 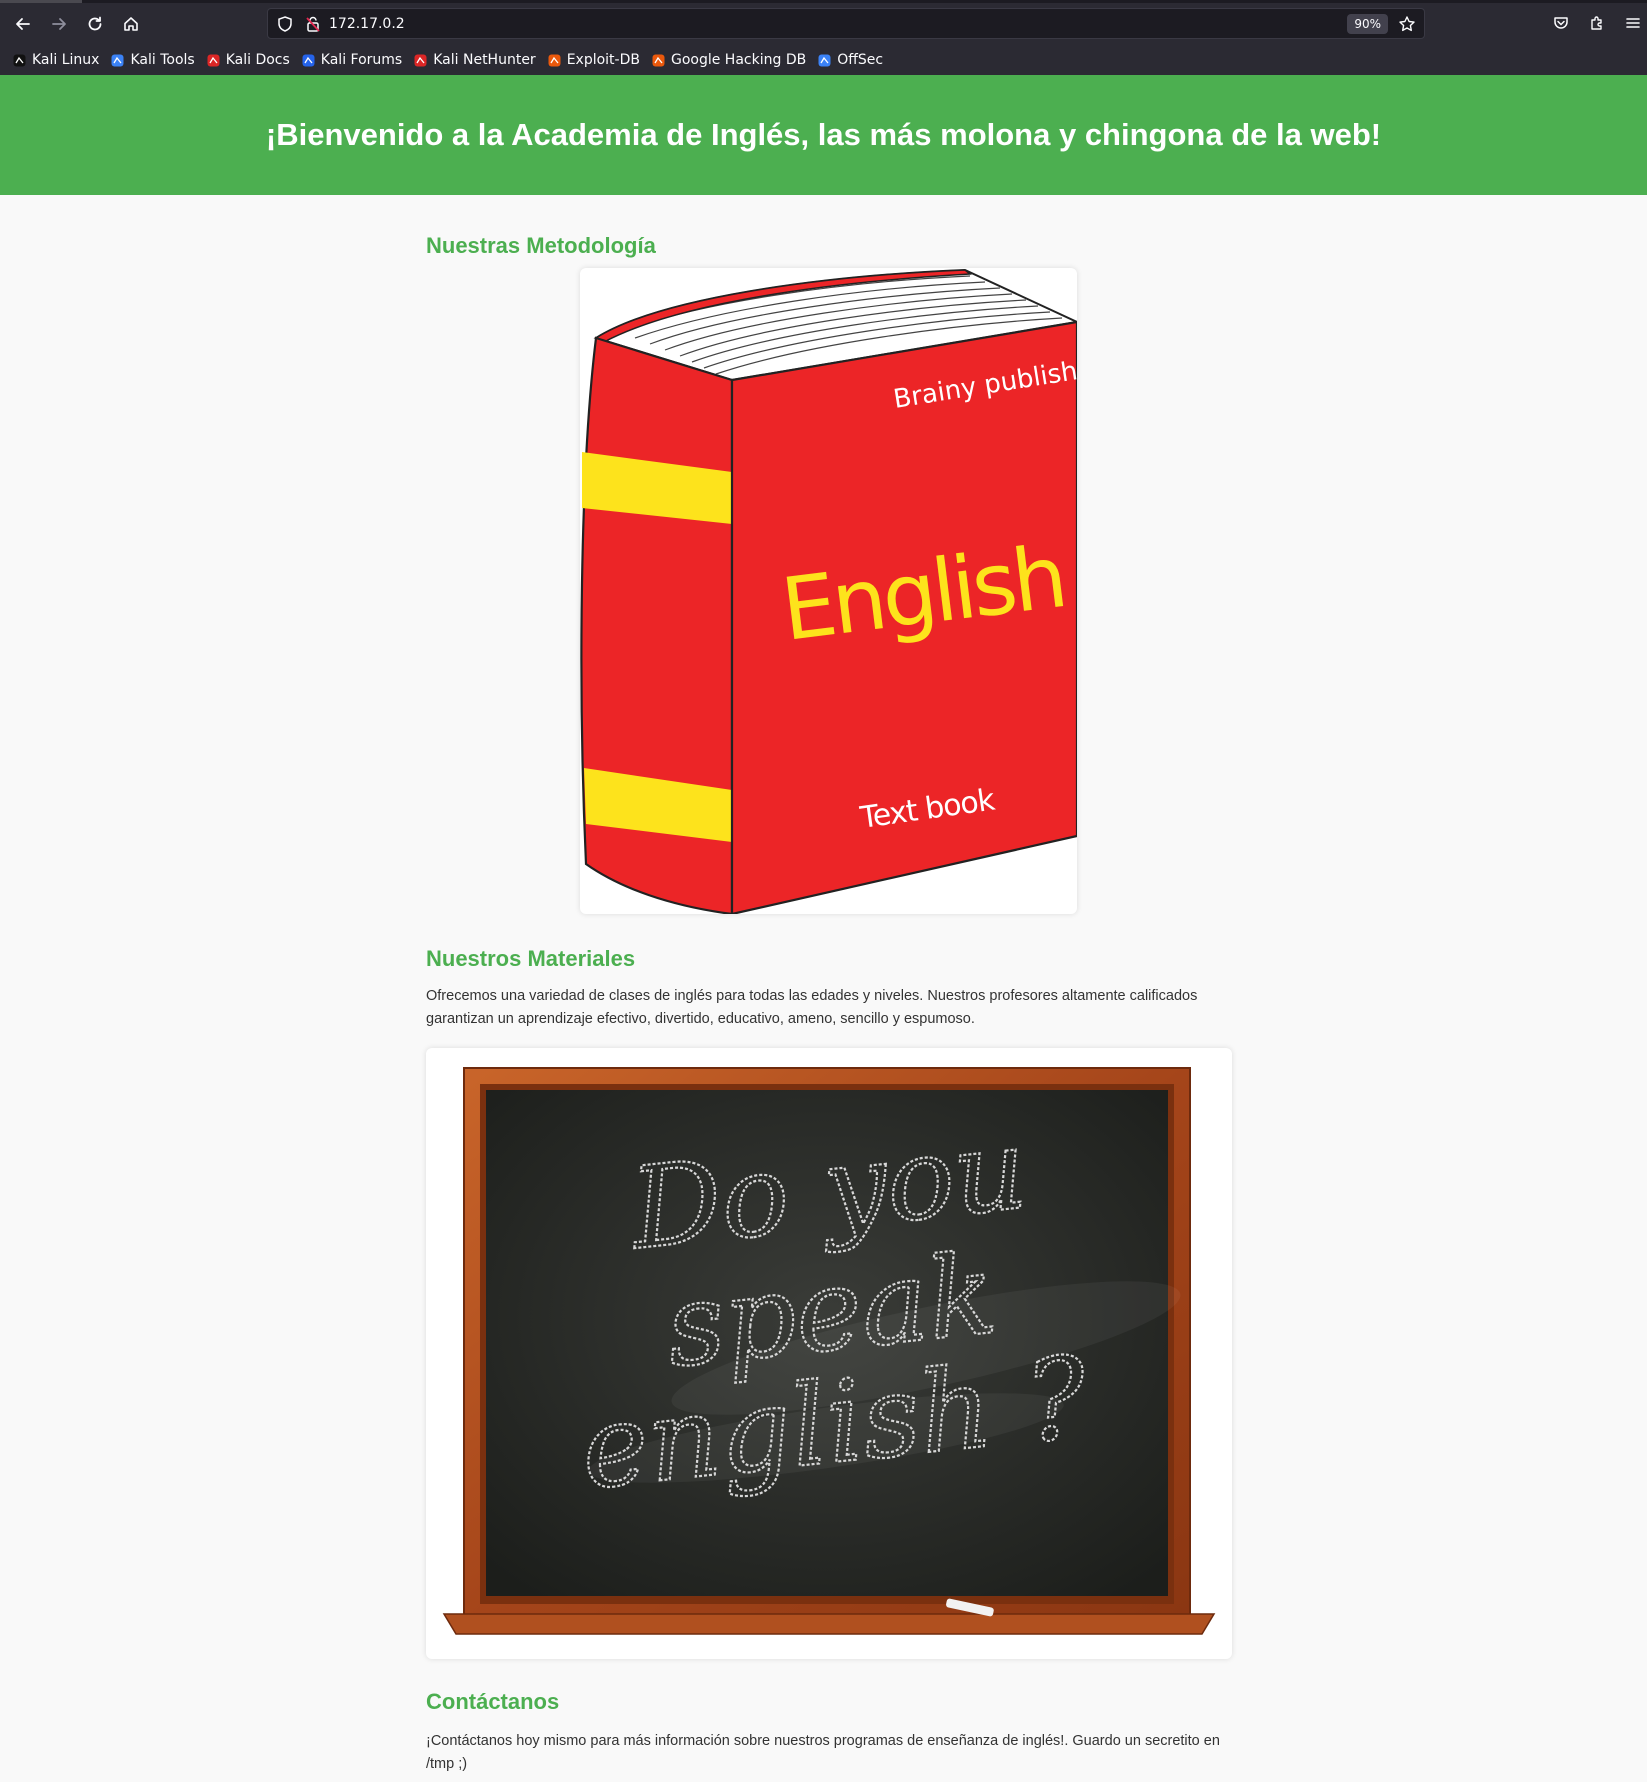 What do you see at coordinates (846, 23) in the screenshot?
I see `address-bar: 172.17.0.2 90%` at bounding box center [846, 23].